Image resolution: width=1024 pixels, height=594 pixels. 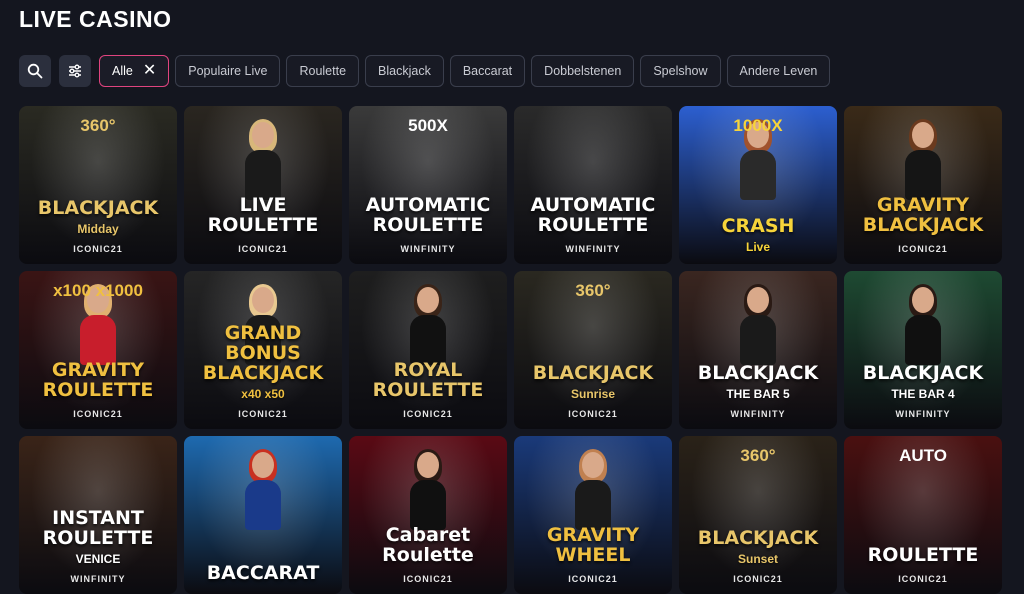 I want to click on game-subtitle: THE BAR 5, so click(x=758, y=394).